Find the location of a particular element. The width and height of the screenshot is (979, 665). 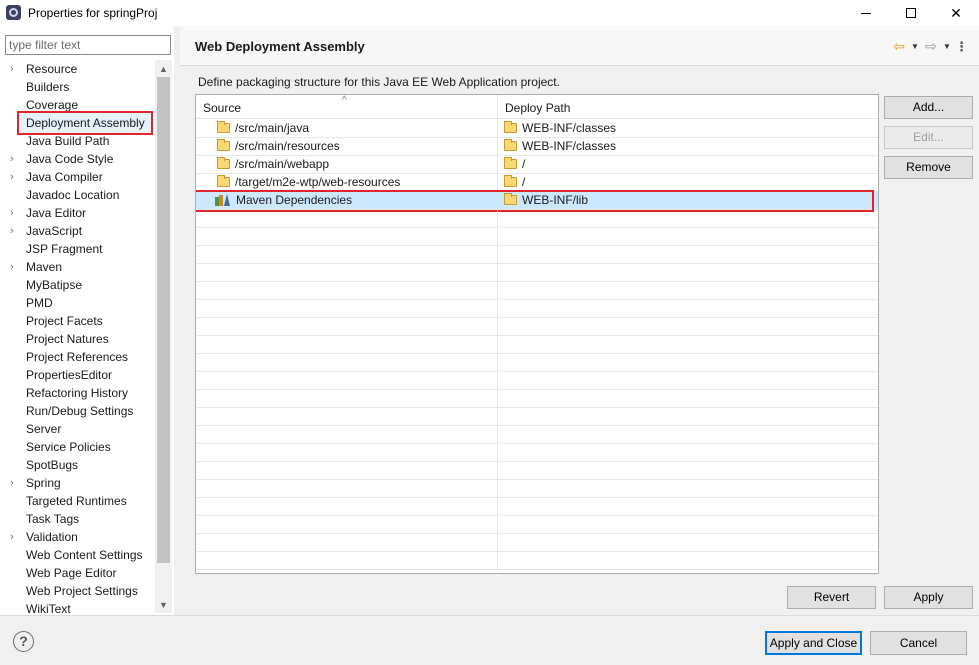

revert-button: Revert is located at coordinates (831, 597).